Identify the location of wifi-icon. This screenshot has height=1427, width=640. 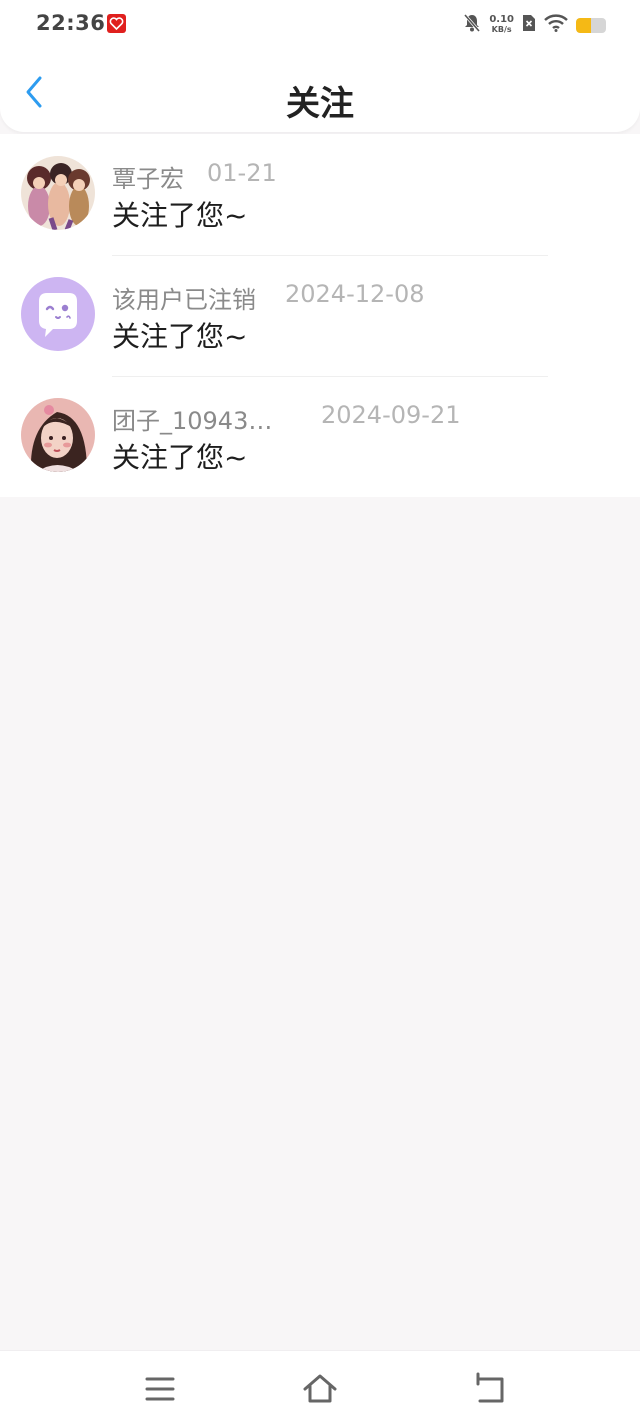
(556, 25).